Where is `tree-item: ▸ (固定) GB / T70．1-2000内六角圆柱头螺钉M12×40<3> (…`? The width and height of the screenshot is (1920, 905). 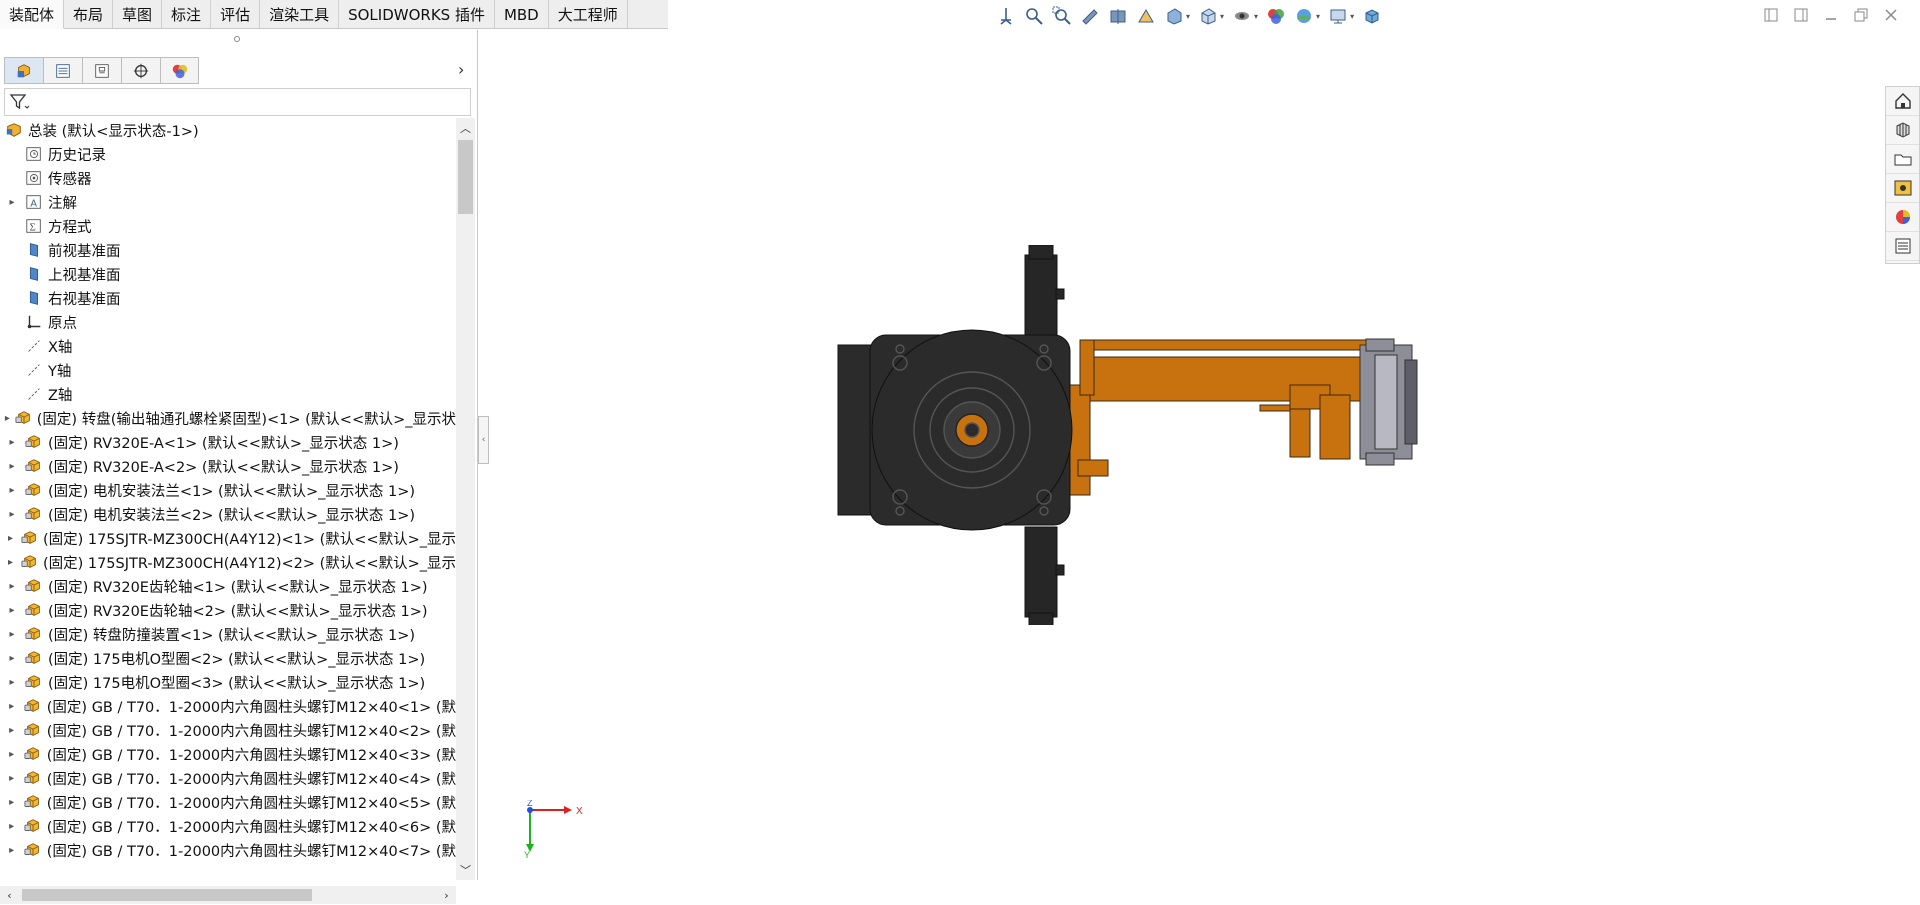 tree-item: ▸ (固定) GB / T70．1-2000内六角圆柱头螺钉M12×40<3> (… is located at coordinates (228, 754).